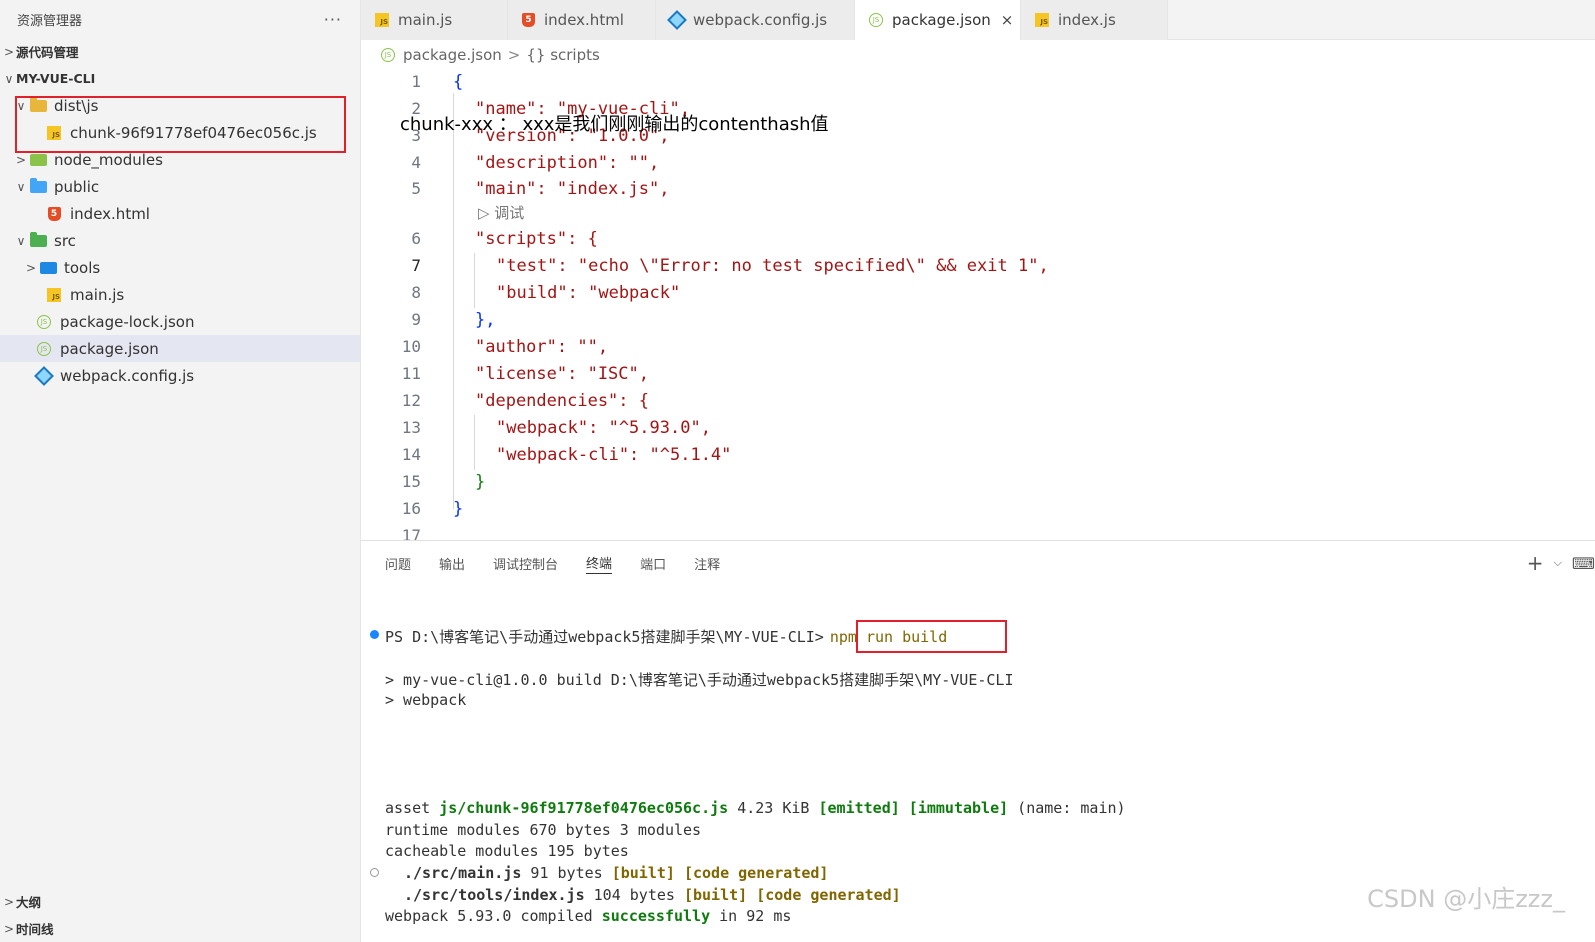 This screenshot has height=942, width=1595. I want to click on tree-item-label: package.json, so click(109, 348).